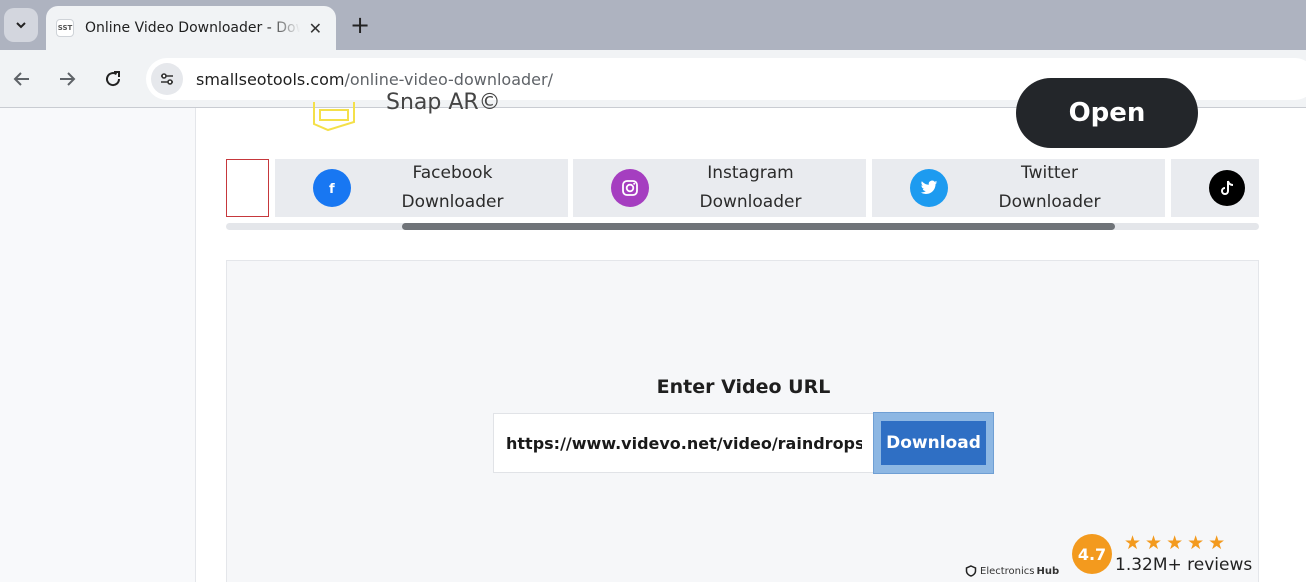 Image resolution: width=1306 pixels, height=582 pixels. I want to click on url-path: /online-video-downloader/, so click(448, 79).